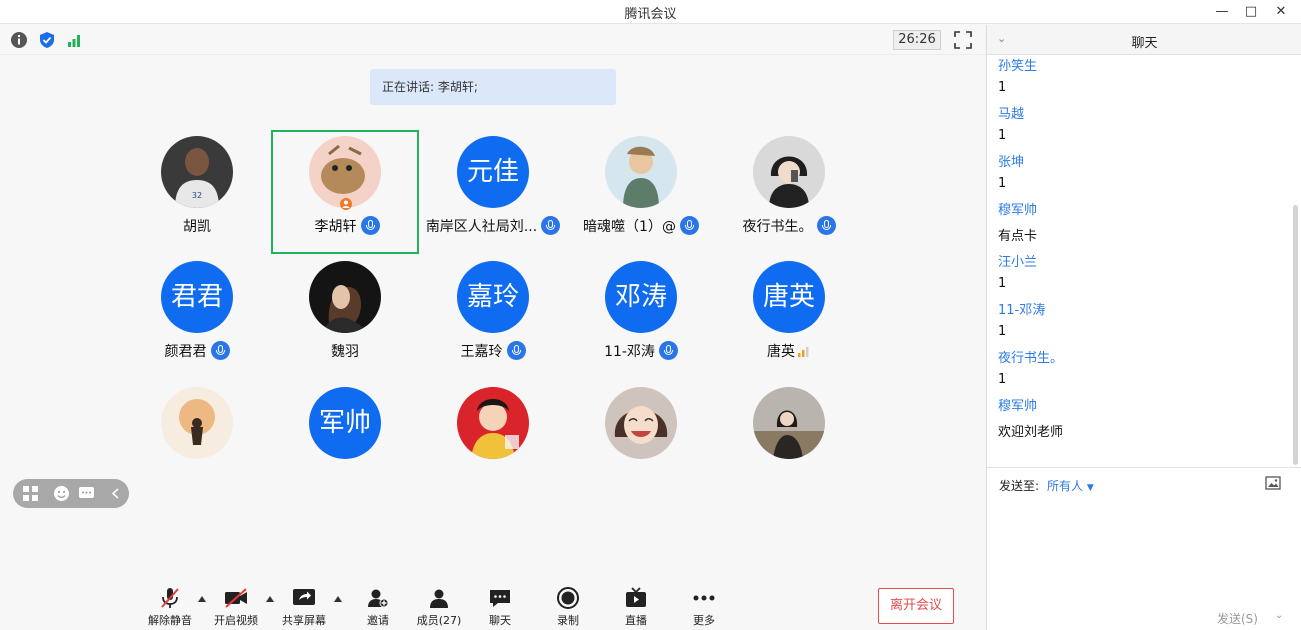  Describe the element at coordinates (1251, 12) in the screenshot. I see `maximize-button: □` at that location.